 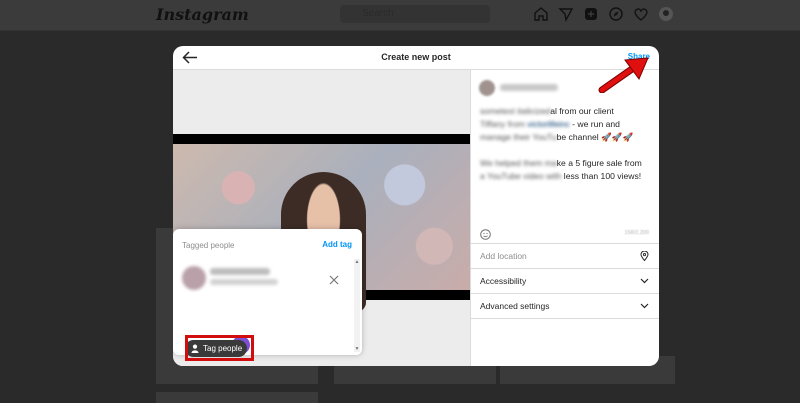 What do you see at coordinates (565, 255) in the screenshot?
I see `add-location-row: Add location` at bounding box center [565, 255].